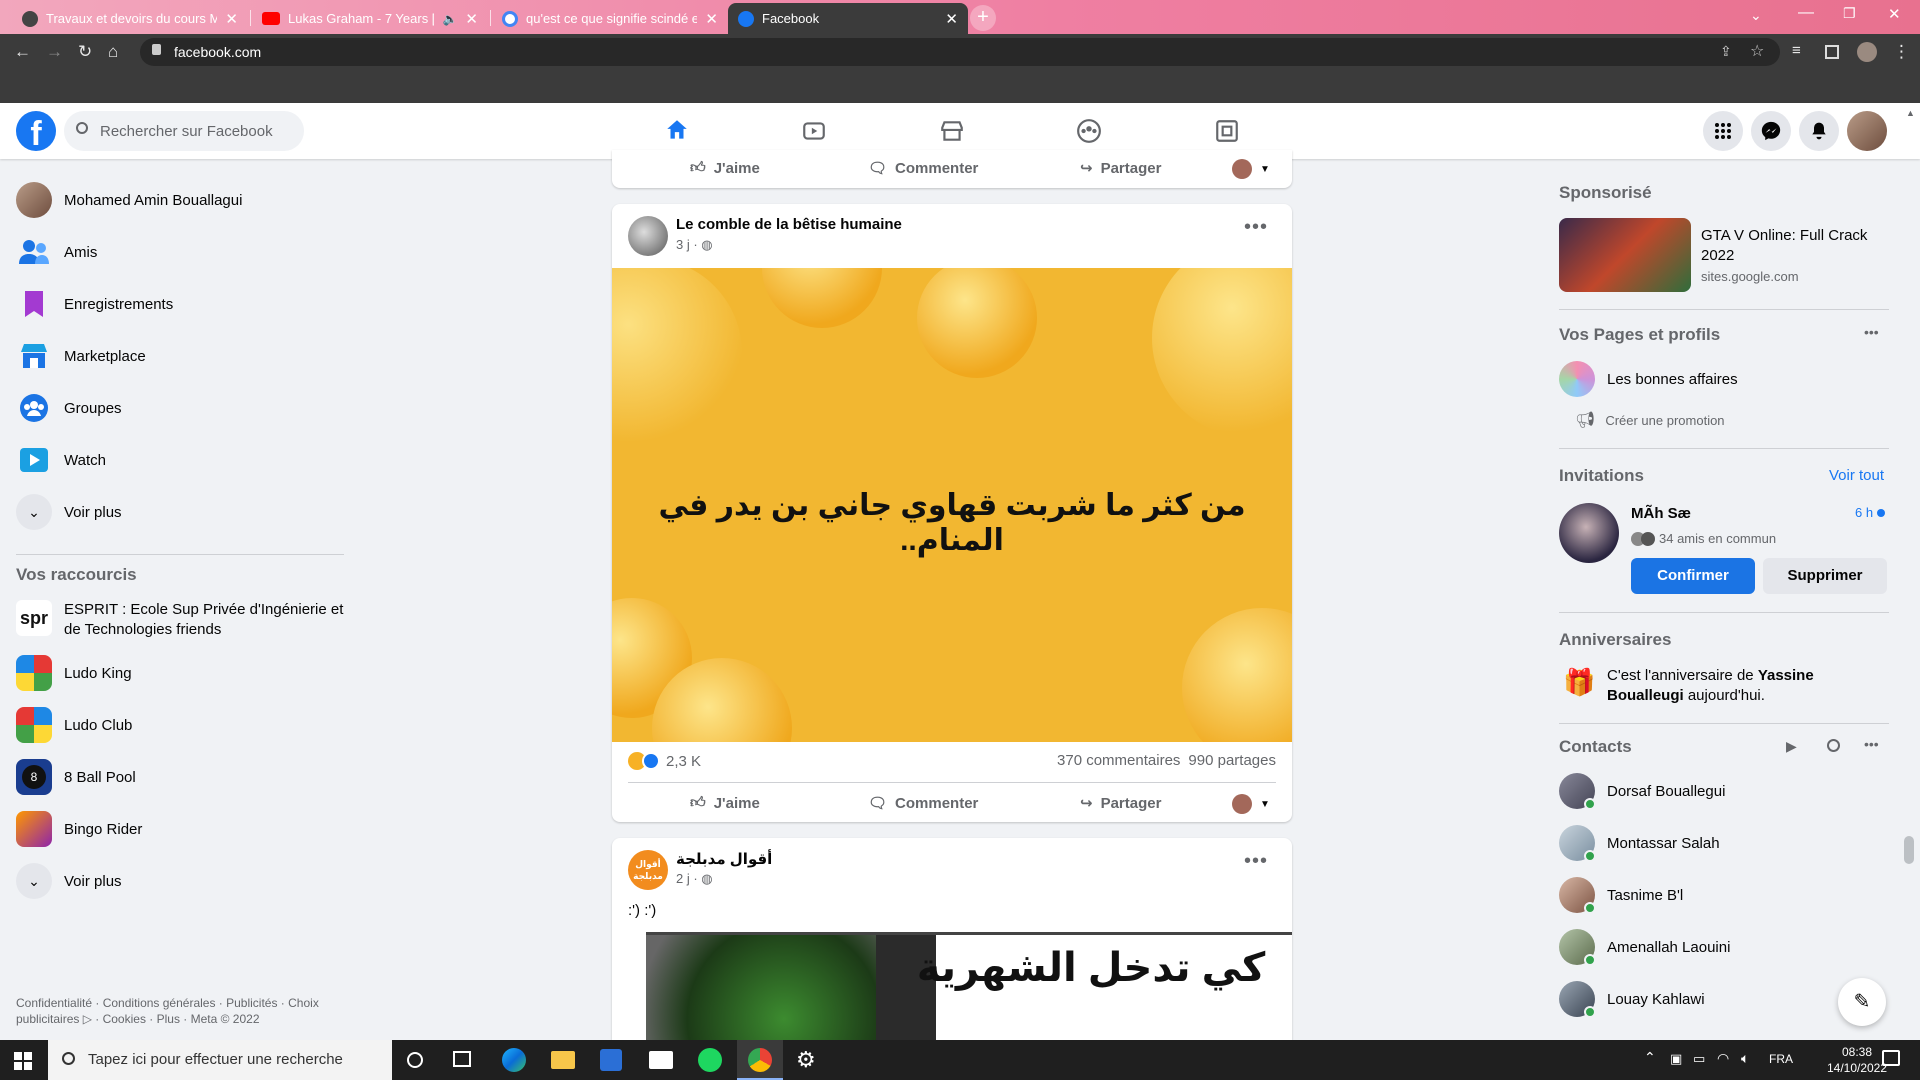 The width and height of the screenshot is (1920, 1080). What do you see at coordinates (81, 356) in the screenshot?
I see `sidebar-item-marketplace: Marketplace` at bounding box center [81, 356].